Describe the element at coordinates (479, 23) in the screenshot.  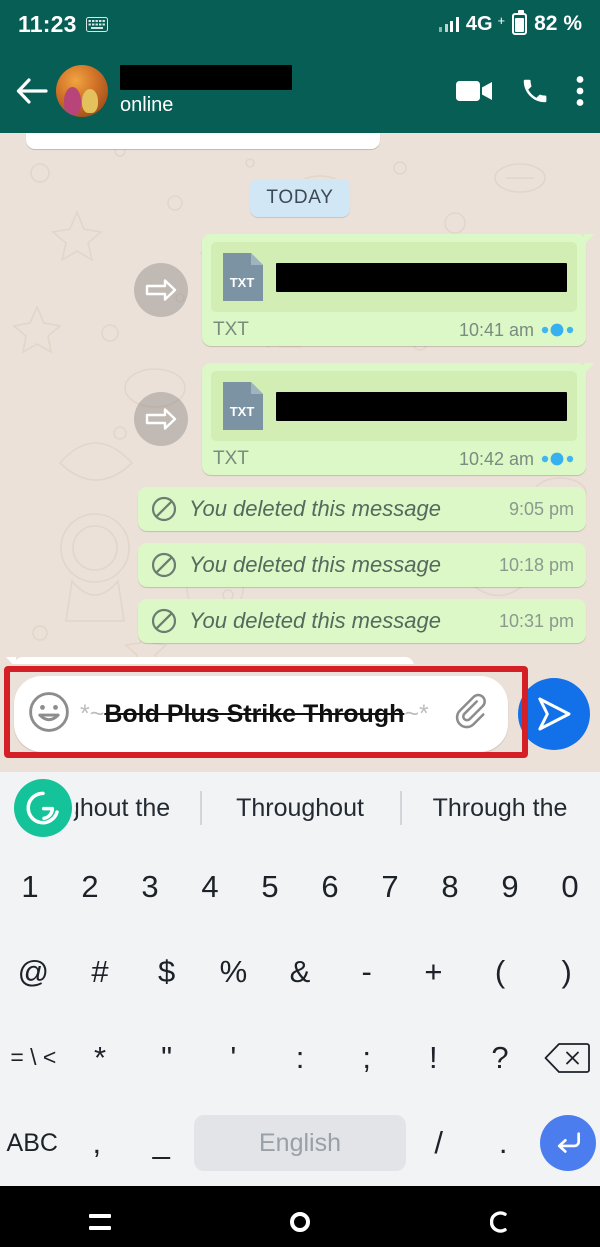
I see `network-type-label: 4G` at that location.